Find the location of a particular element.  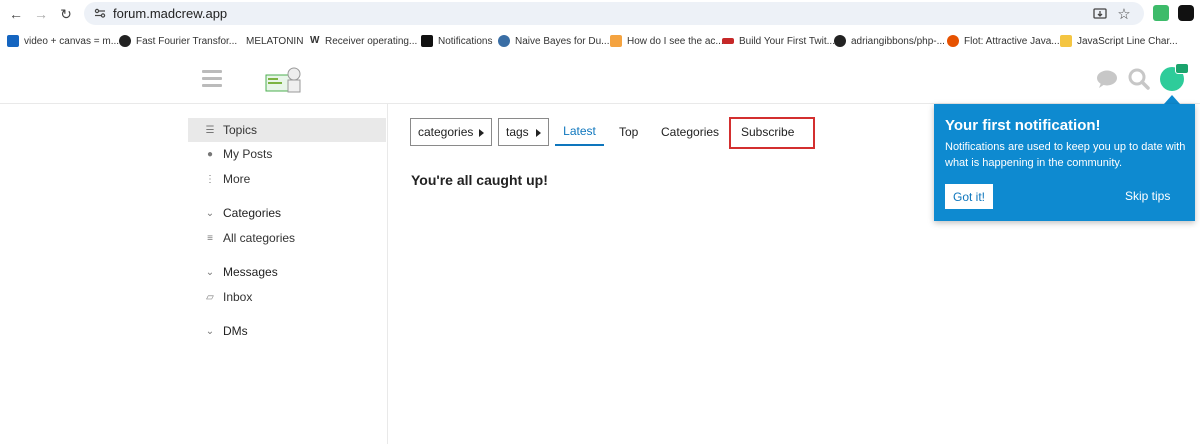

highlight-box is located at coordinates (772, 133).